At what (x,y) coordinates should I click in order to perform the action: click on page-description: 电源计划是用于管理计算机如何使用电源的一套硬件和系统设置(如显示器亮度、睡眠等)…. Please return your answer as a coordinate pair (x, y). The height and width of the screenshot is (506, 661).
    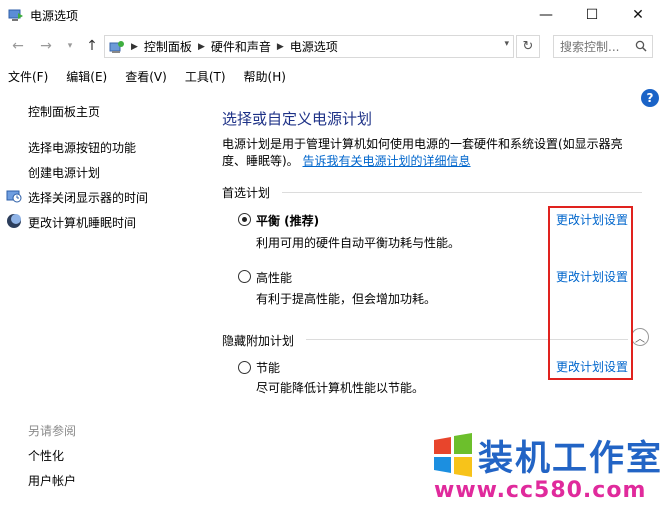
    Looking at the image, I should click on (432, 153).